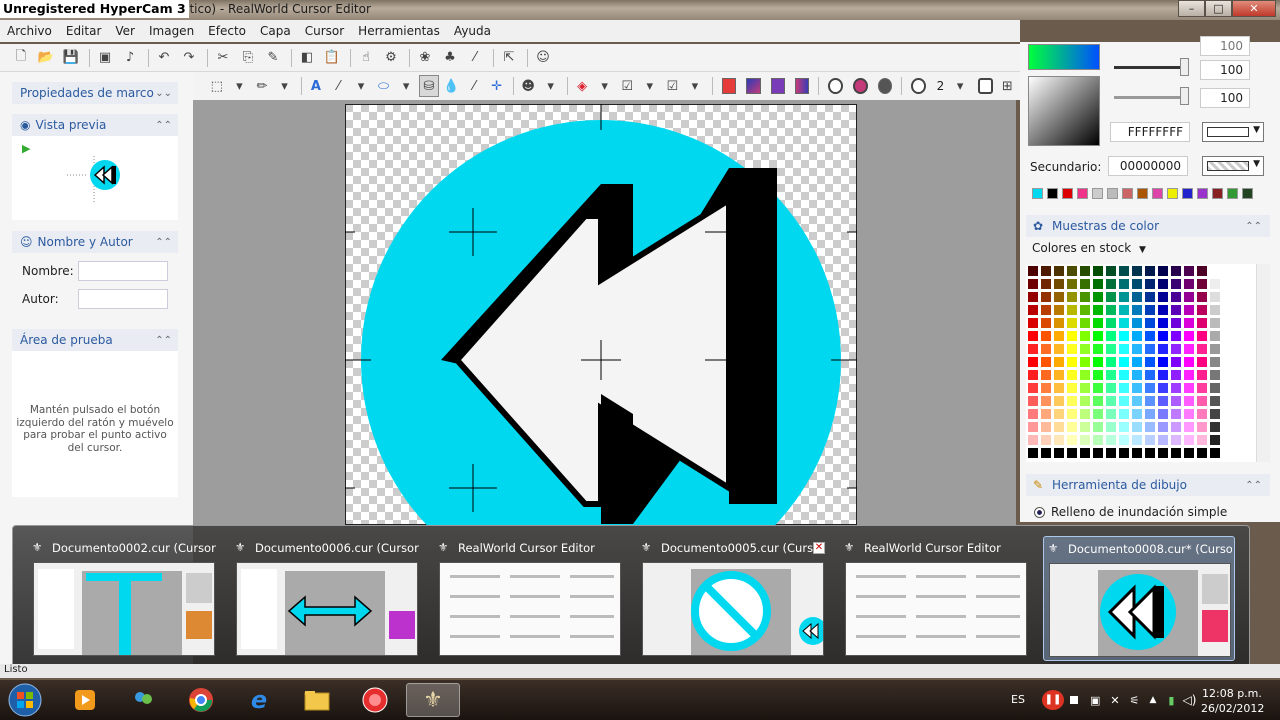  I want to click on capture-icon: ▣, so click(105, 58).